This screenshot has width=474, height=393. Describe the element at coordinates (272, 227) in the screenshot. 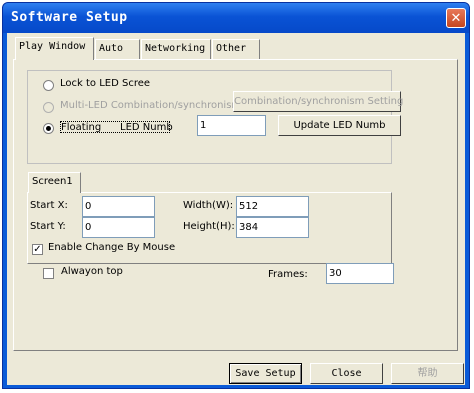

I see `height-input: 384` at that location.